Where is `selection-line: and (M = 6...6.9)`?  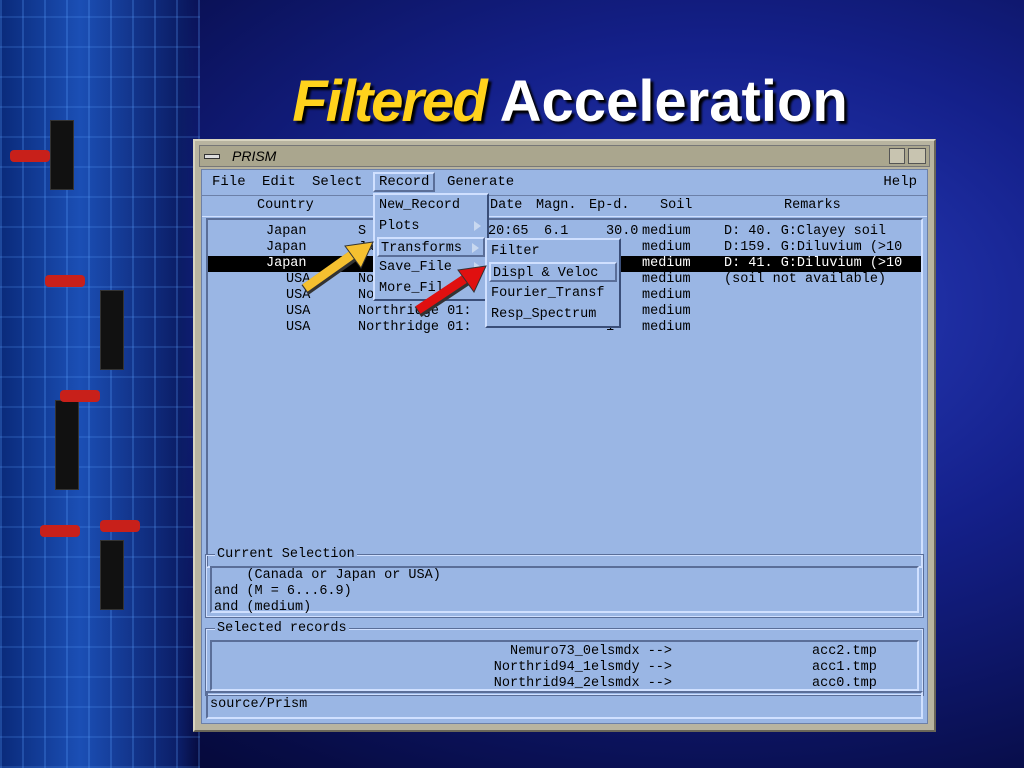
selection-line: and (M = 6...6.9) is located at coordinates (283, 591).